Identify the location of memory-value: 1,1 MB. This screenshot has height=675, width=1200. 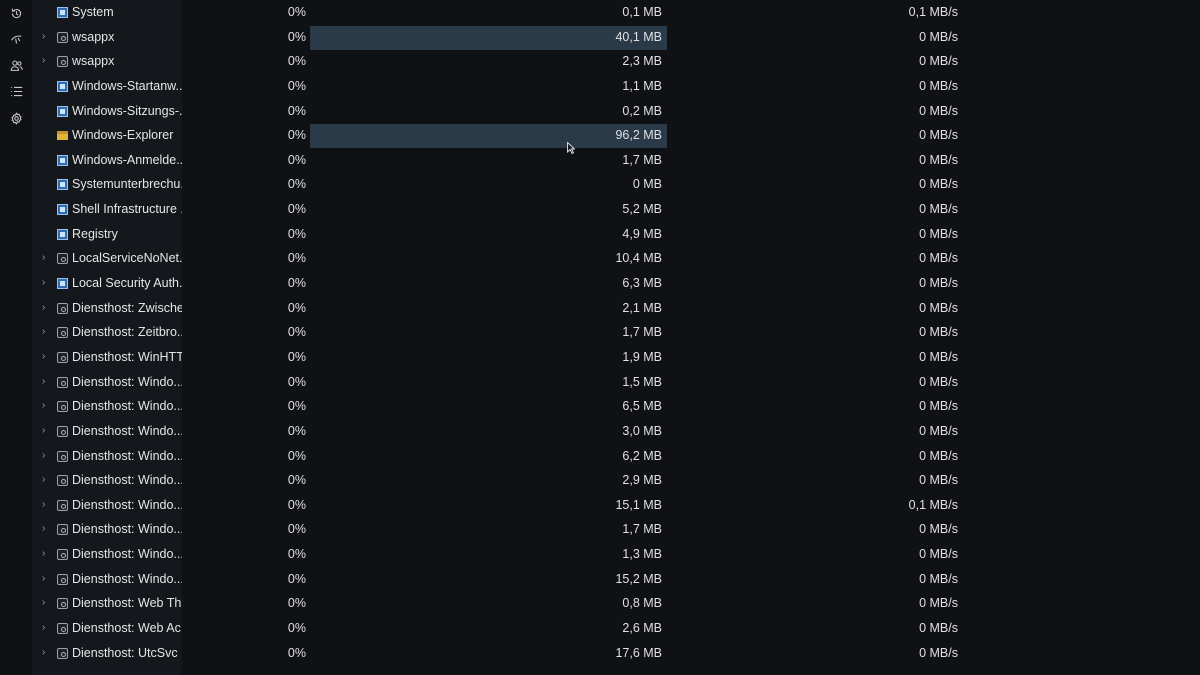
(642, 85).